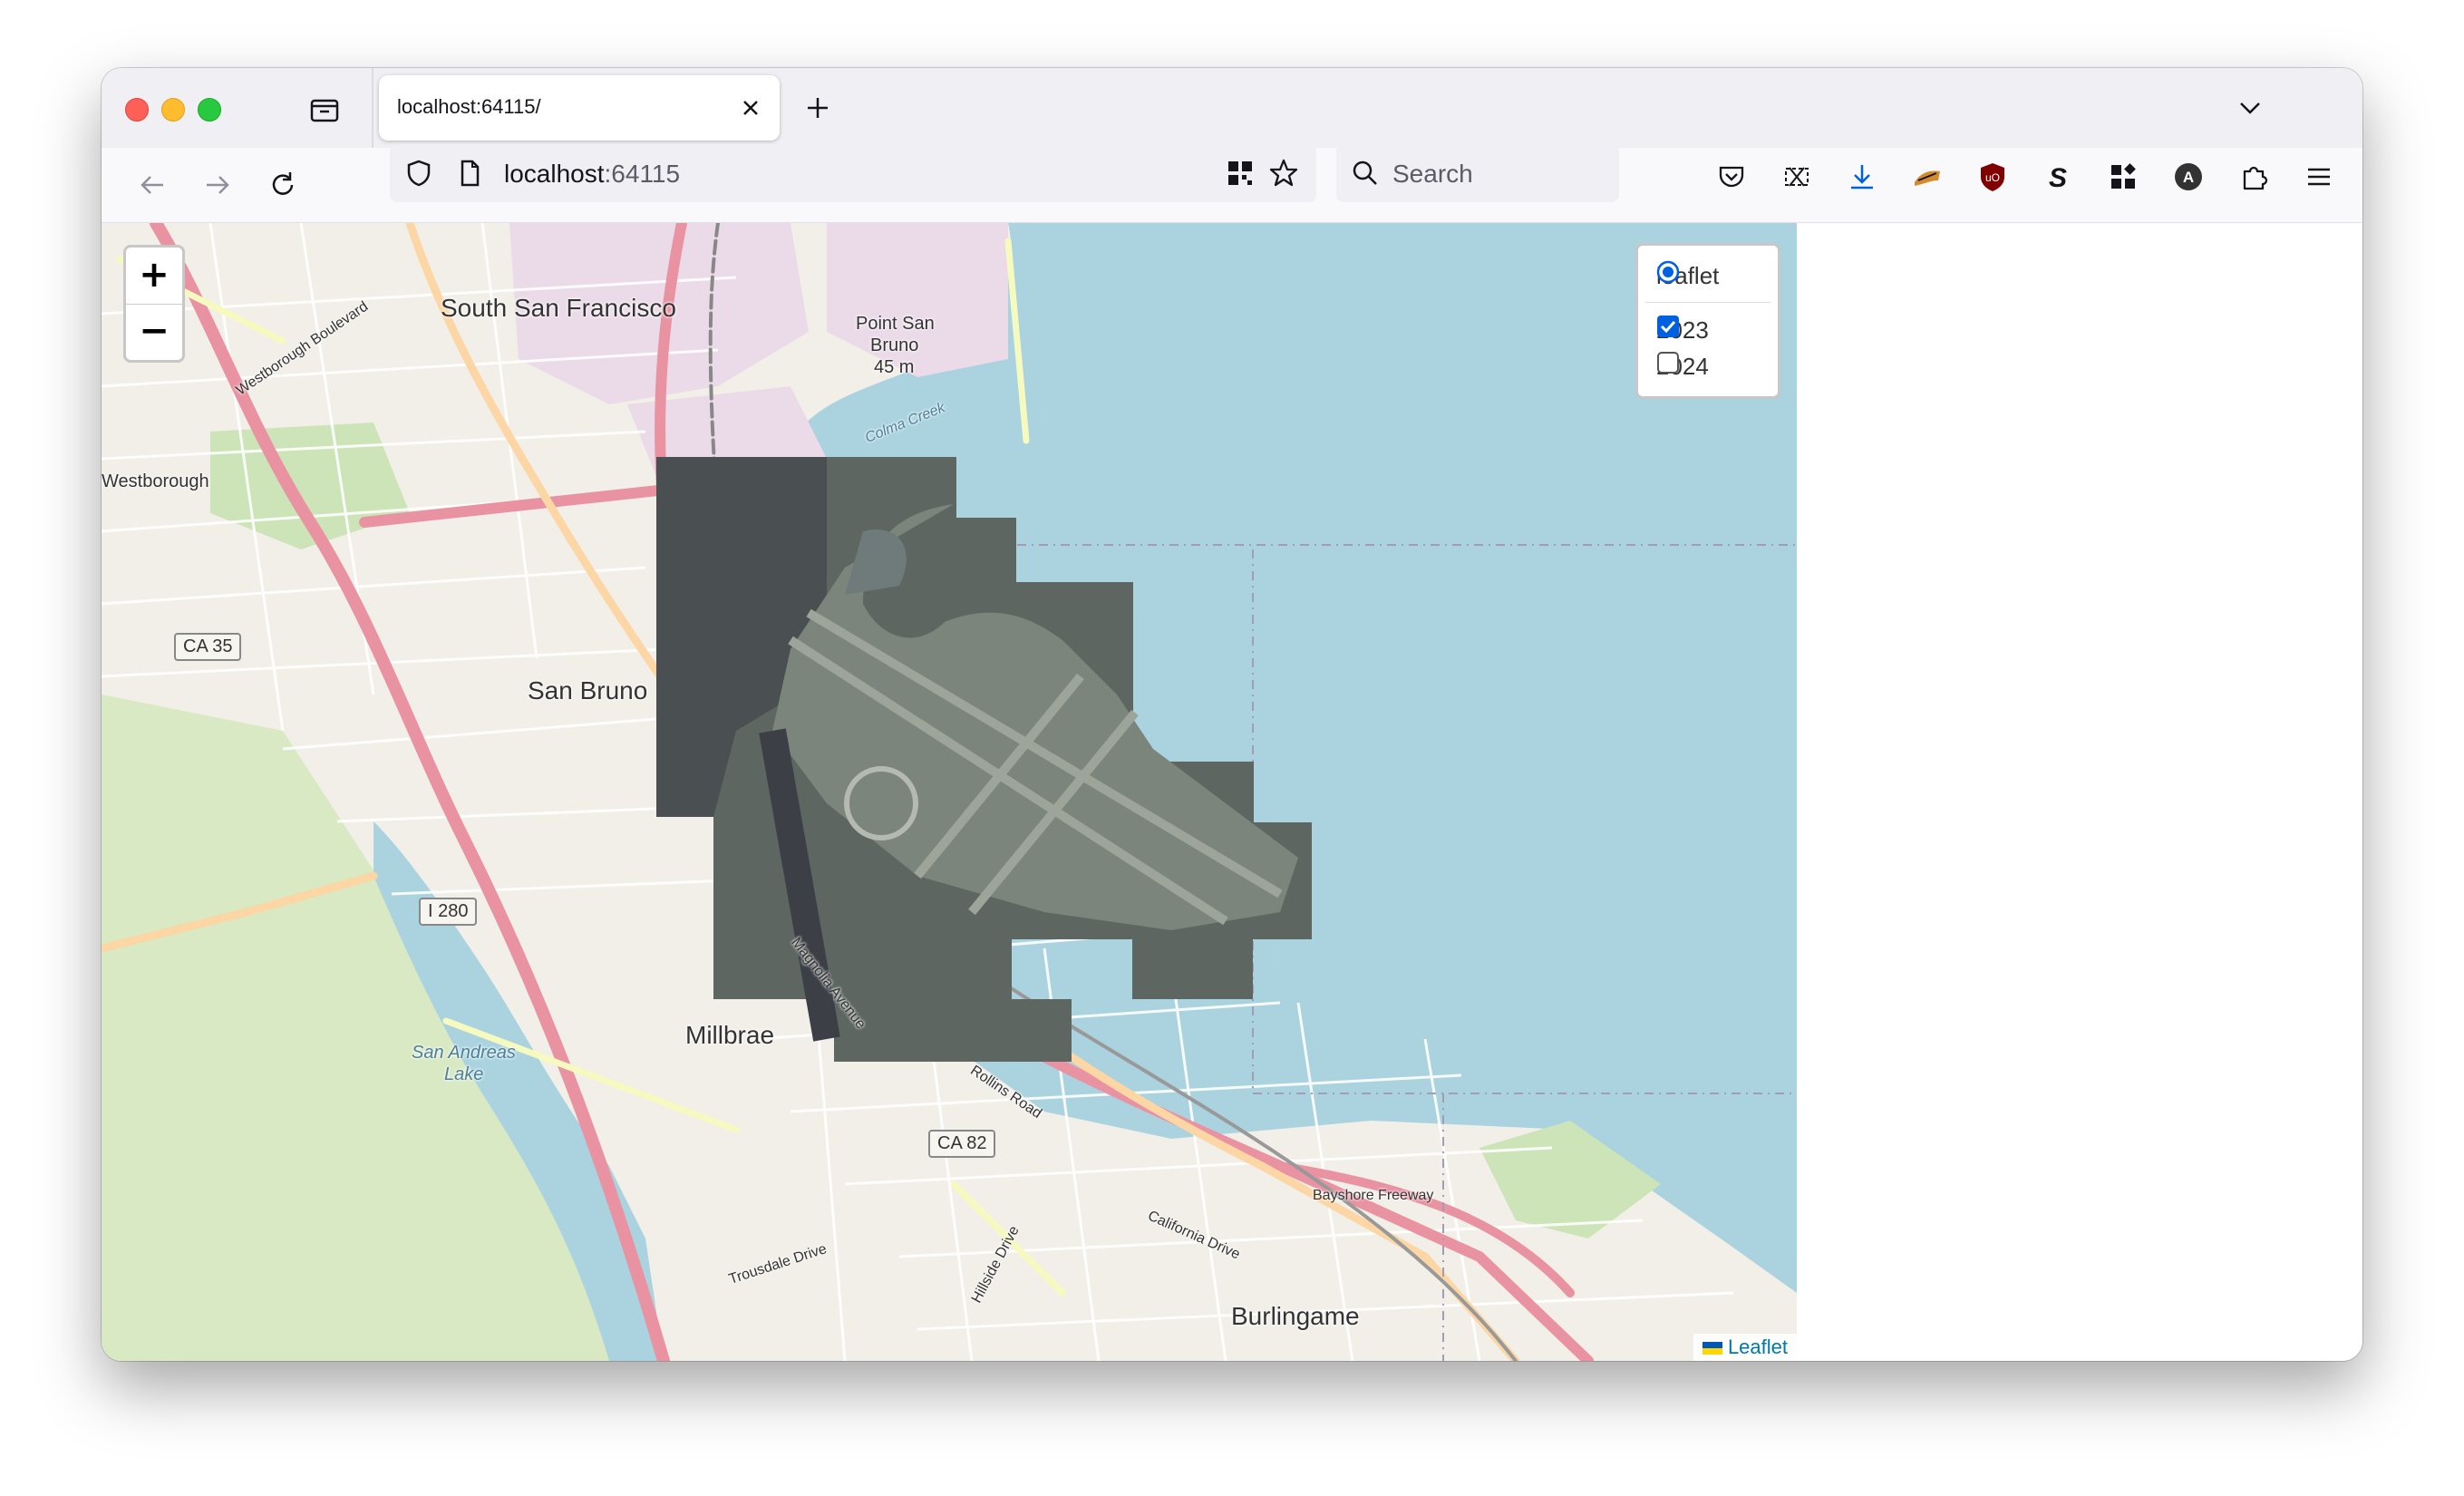 This screenshot has width=2464, height=1496. Describe the element at coordinates (324, 109) in the screenshot. I see `firefox-view-icon` at that location.